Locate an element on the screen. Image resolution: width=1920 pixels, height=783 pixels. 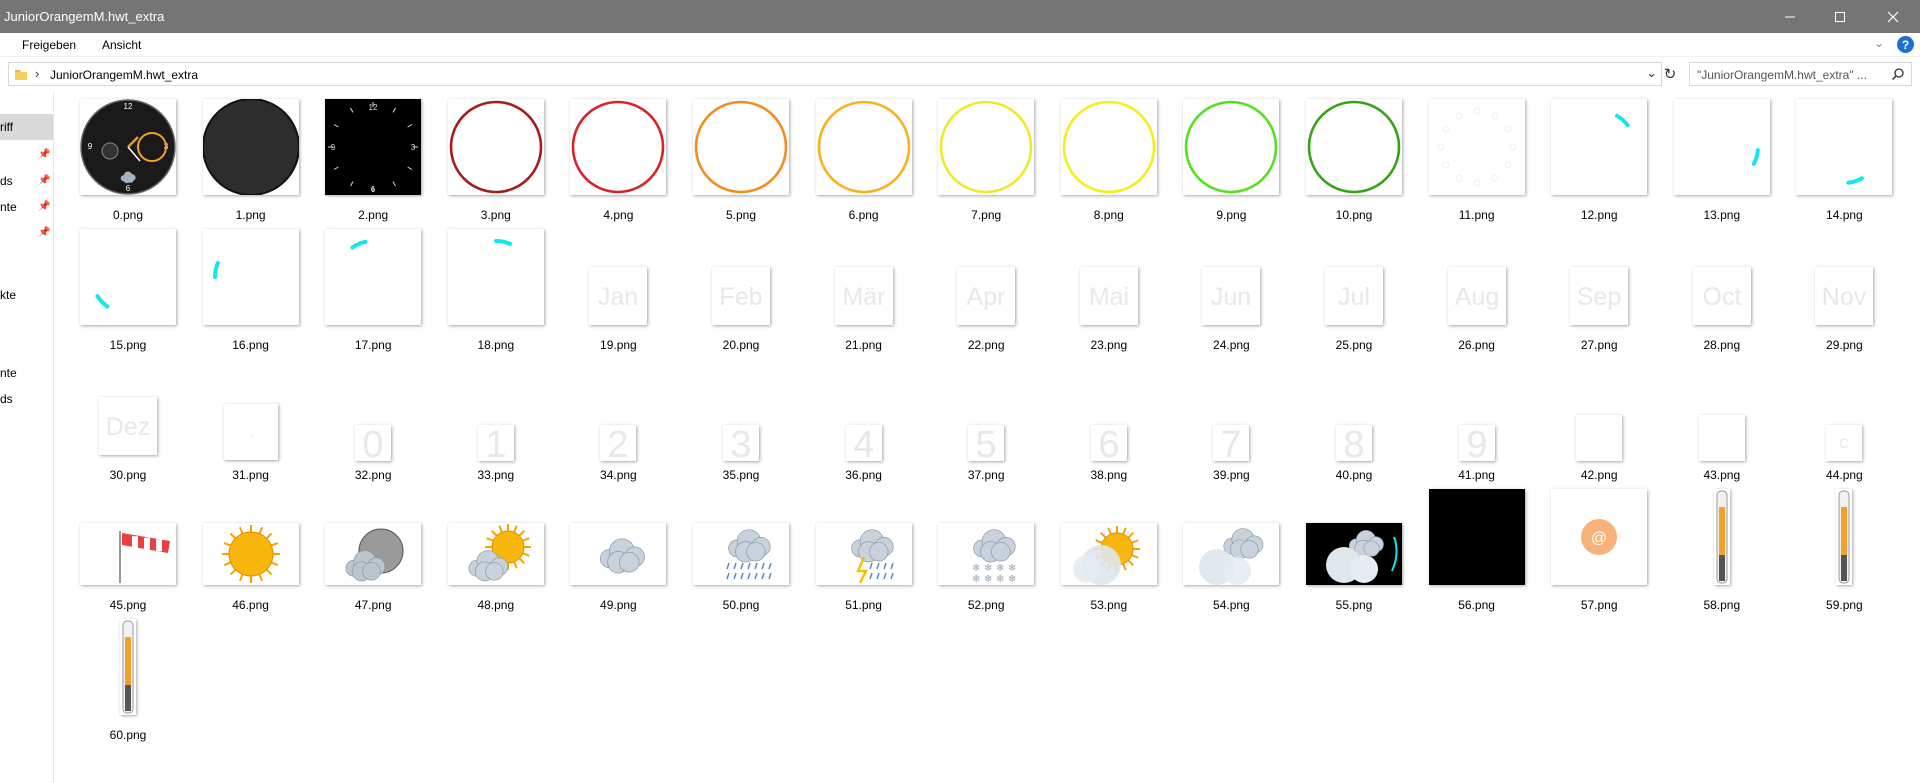
file-tile: 40.png 8 is located at coordinates (1354, 422).